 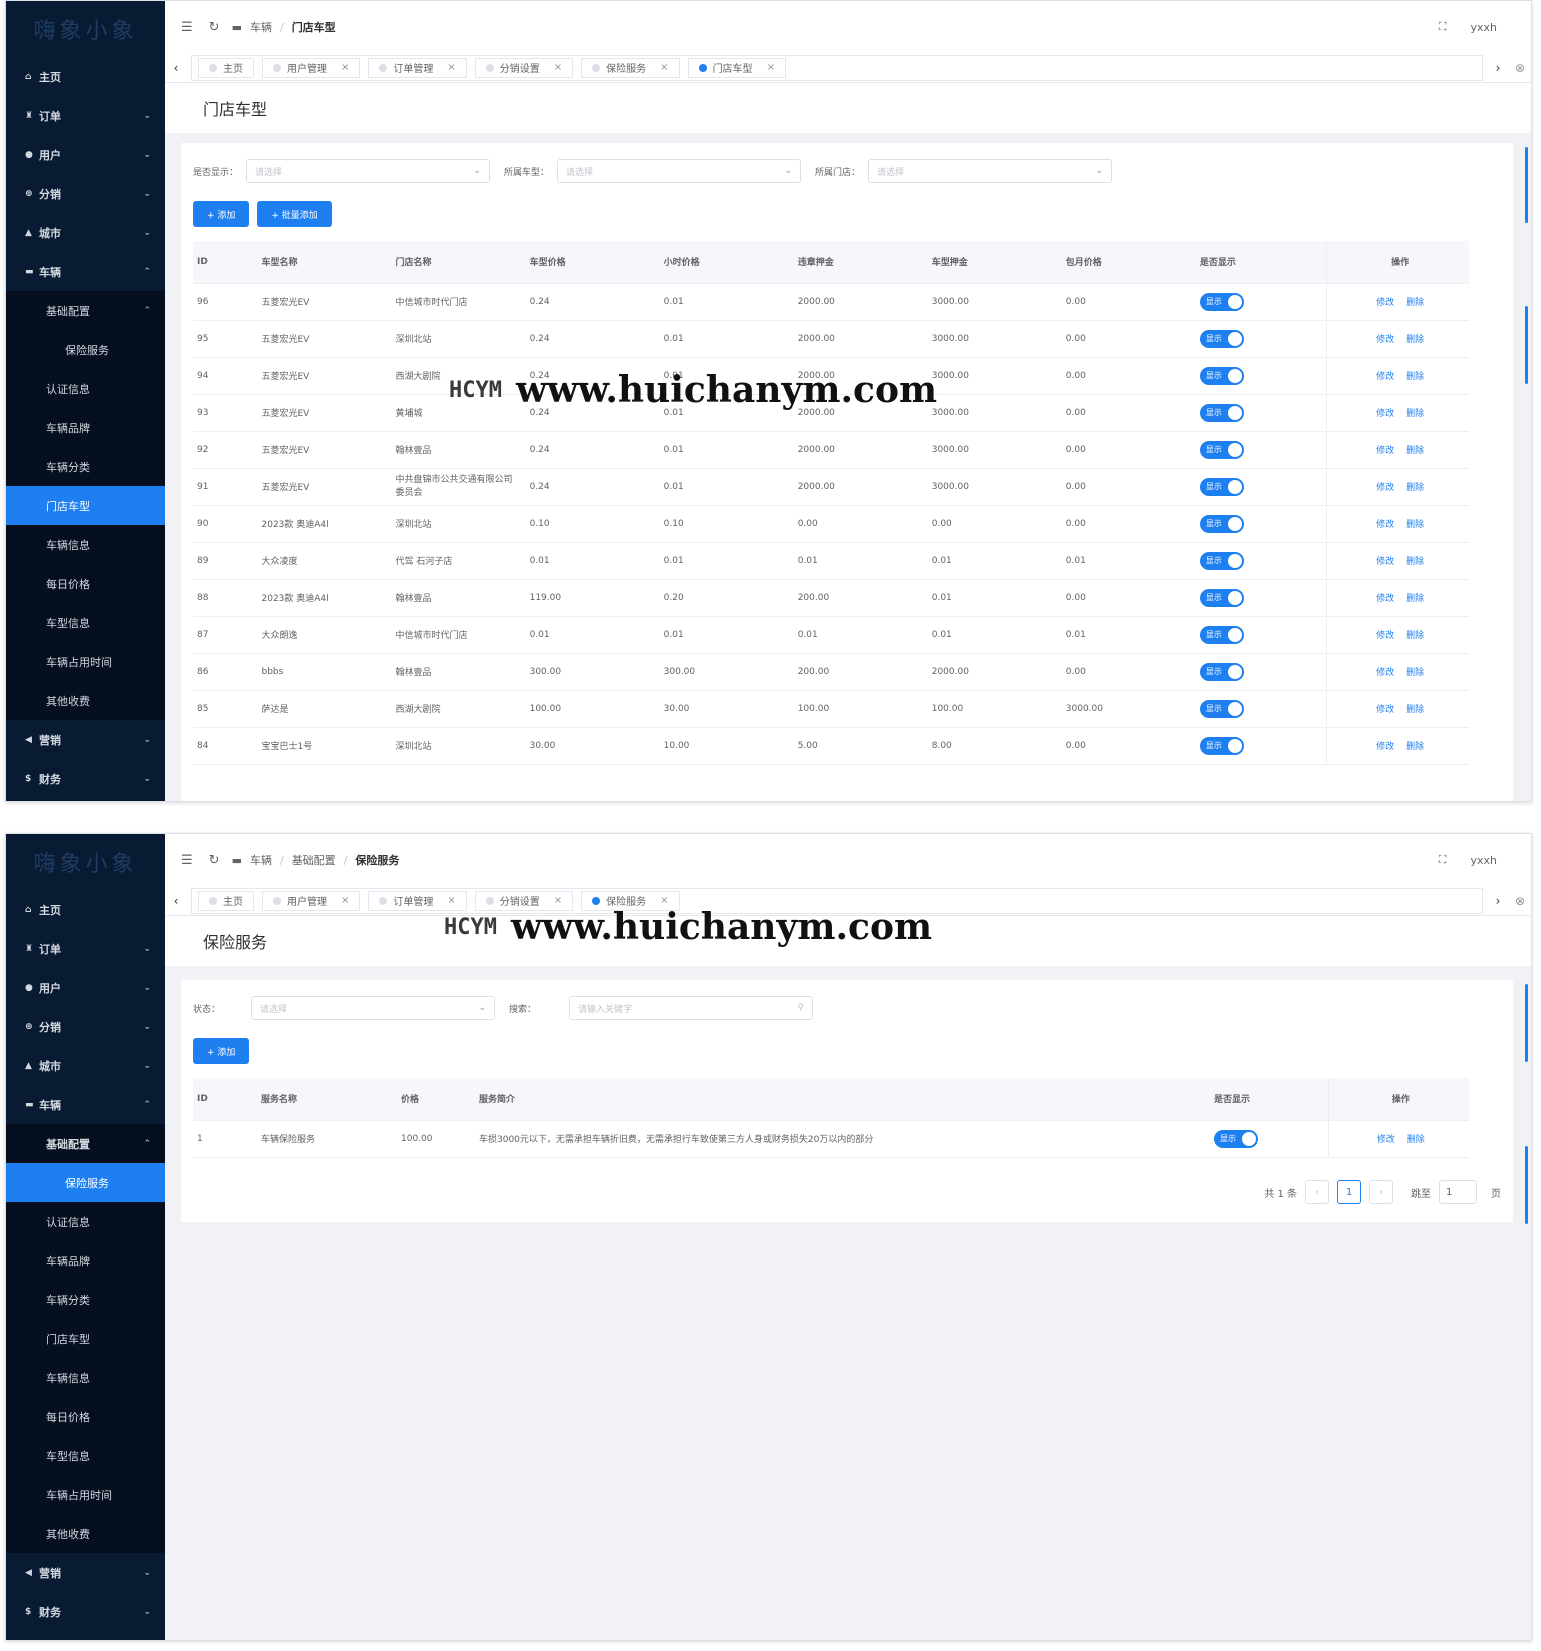 What do you see at coordinates (1483, 27) in the screenshot?
I see `user-name: yxxh` at bounding box center [1483, 27].